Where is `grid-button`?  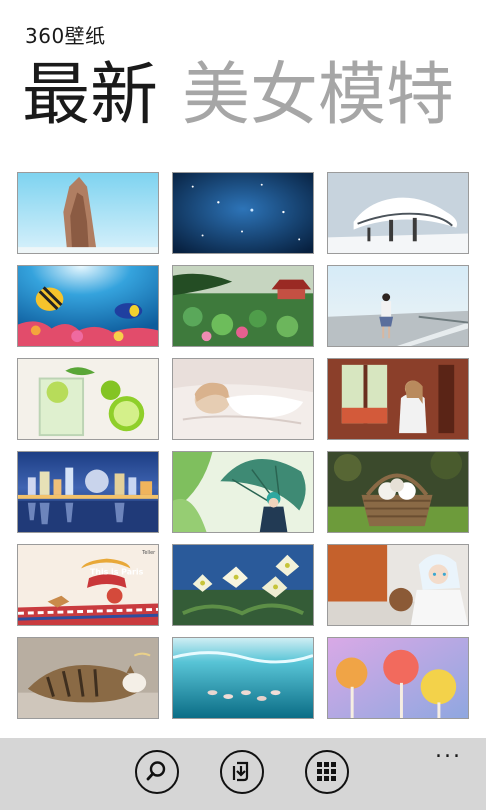 grid-button is located at coordinates (327, 772).